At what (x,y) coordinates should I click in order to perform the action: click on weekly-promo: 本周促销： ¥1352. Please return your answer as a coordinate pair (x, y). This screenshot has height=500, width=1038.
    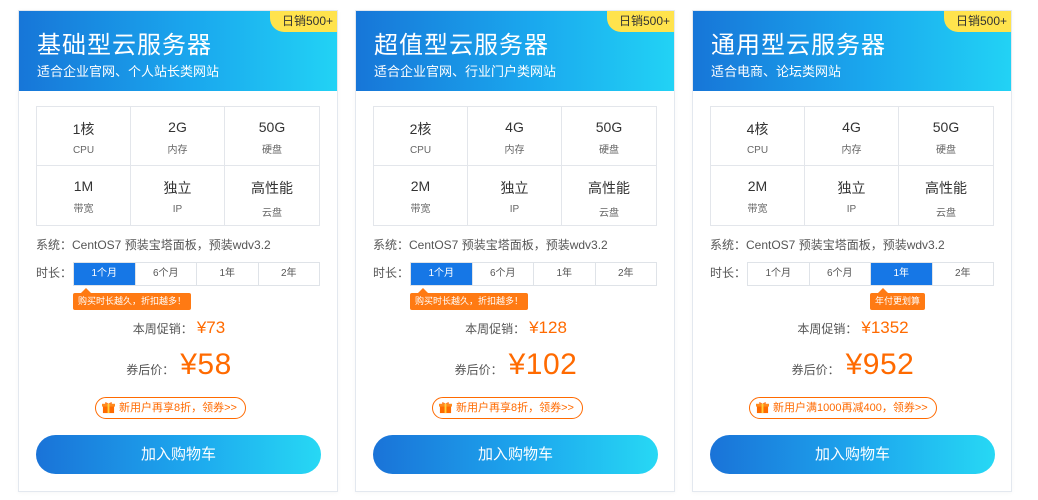
    Looking at the image, I should click on (852, 328).